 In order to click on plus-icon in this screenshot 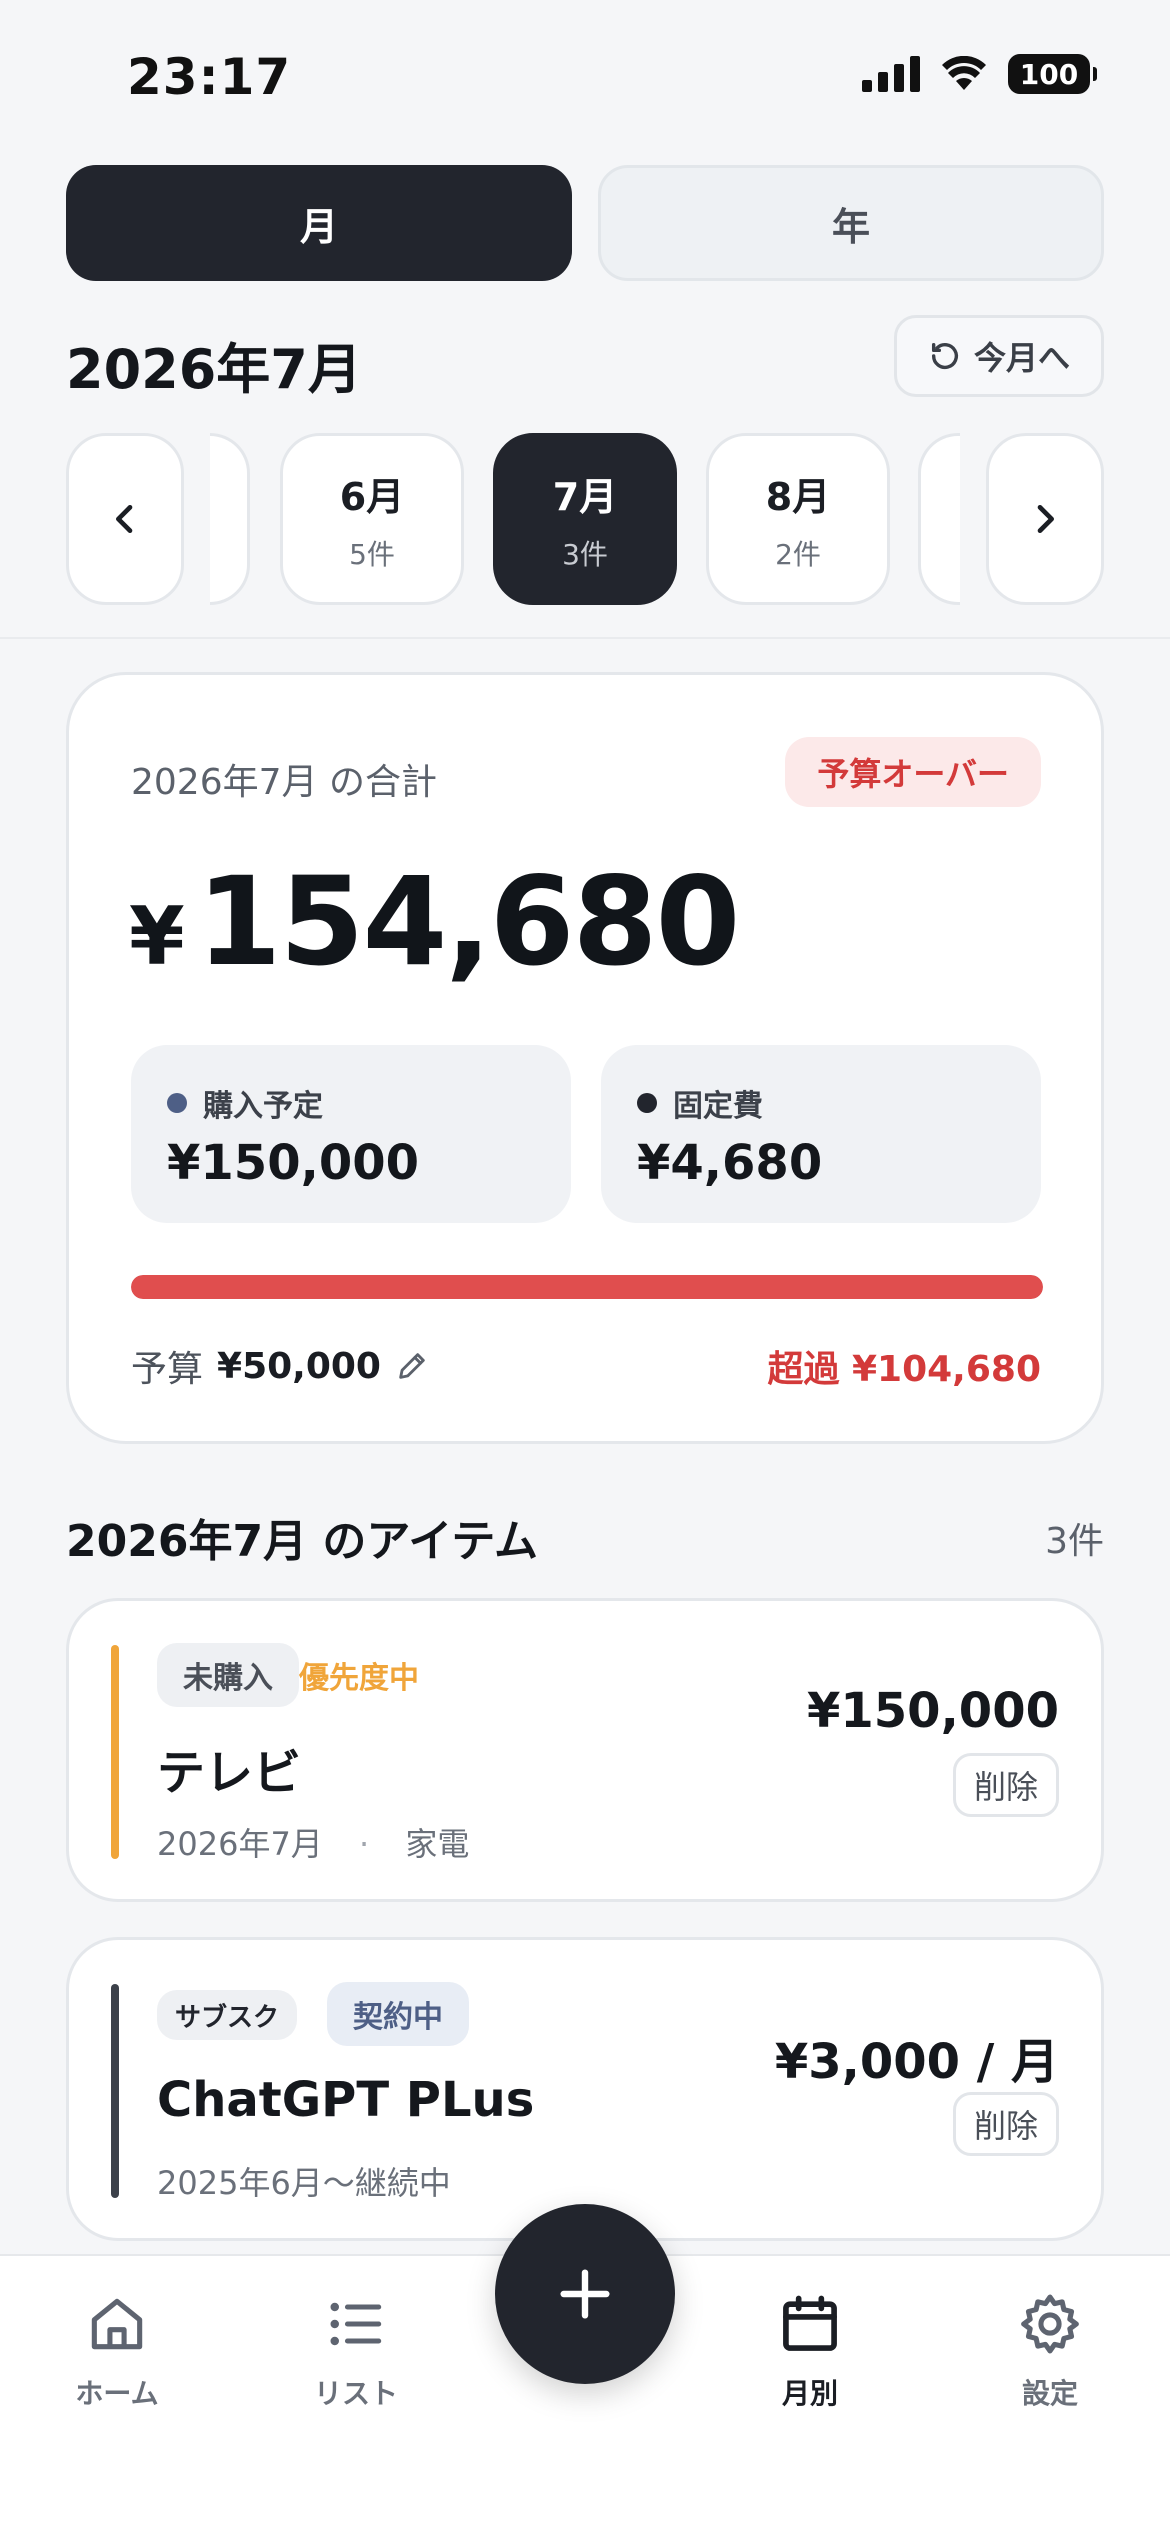, I will do `click(585, 2294)`.